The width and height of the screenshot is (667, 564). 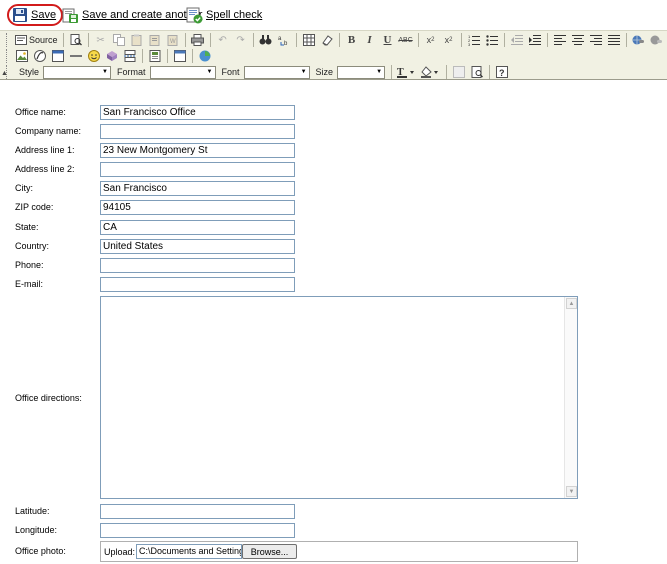 I want to click on underline-icon: U, so click(x=388, y=40).